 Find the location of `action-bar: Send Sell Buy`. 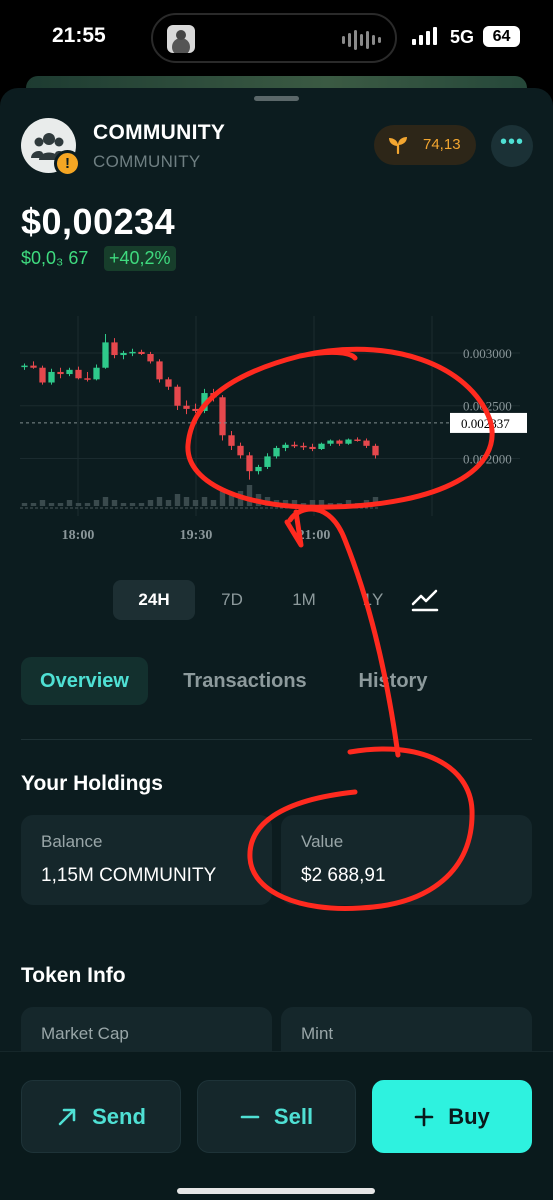

action-bar: Send Sell Buy is located at coordinates (276, 1125).